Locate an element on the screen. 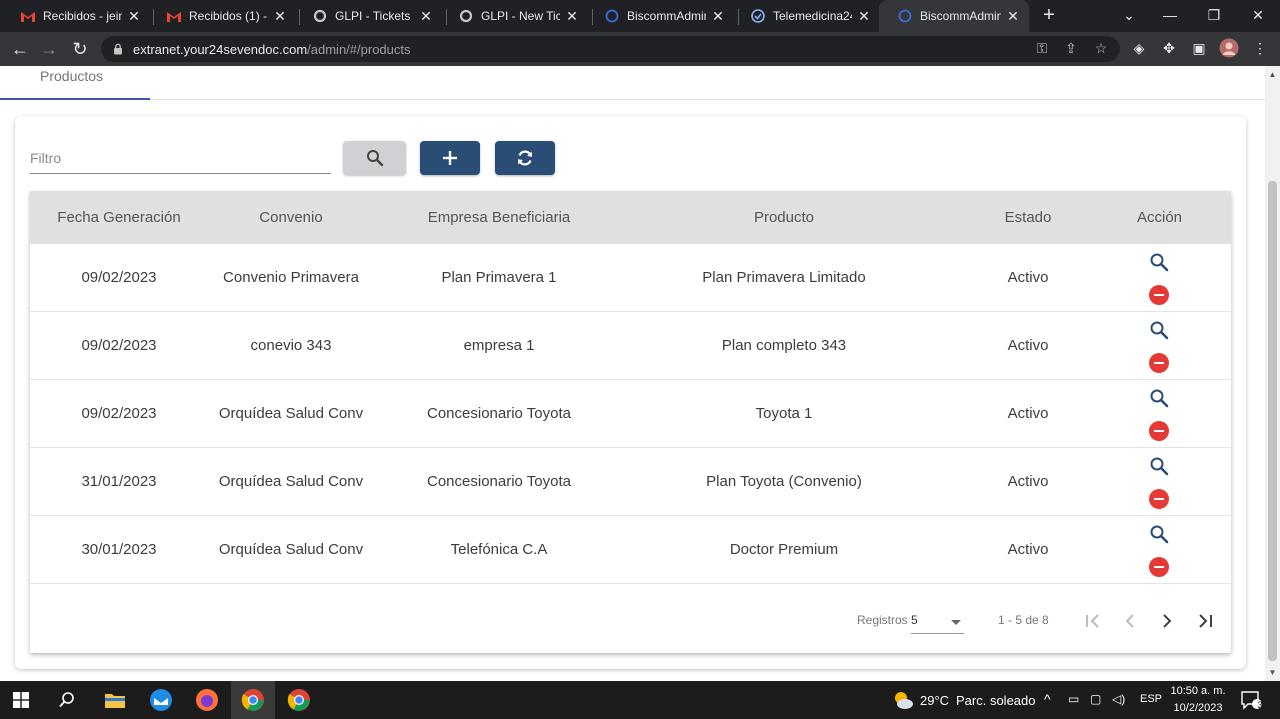  chevron-down-icon: ⌄ is located at coordinates (1129, 16).